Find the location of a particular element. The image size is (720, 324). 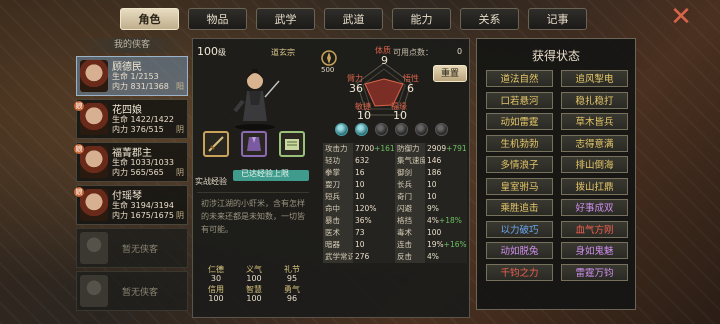

stat-value: 4%+18% is located at coordinates (446, 221).